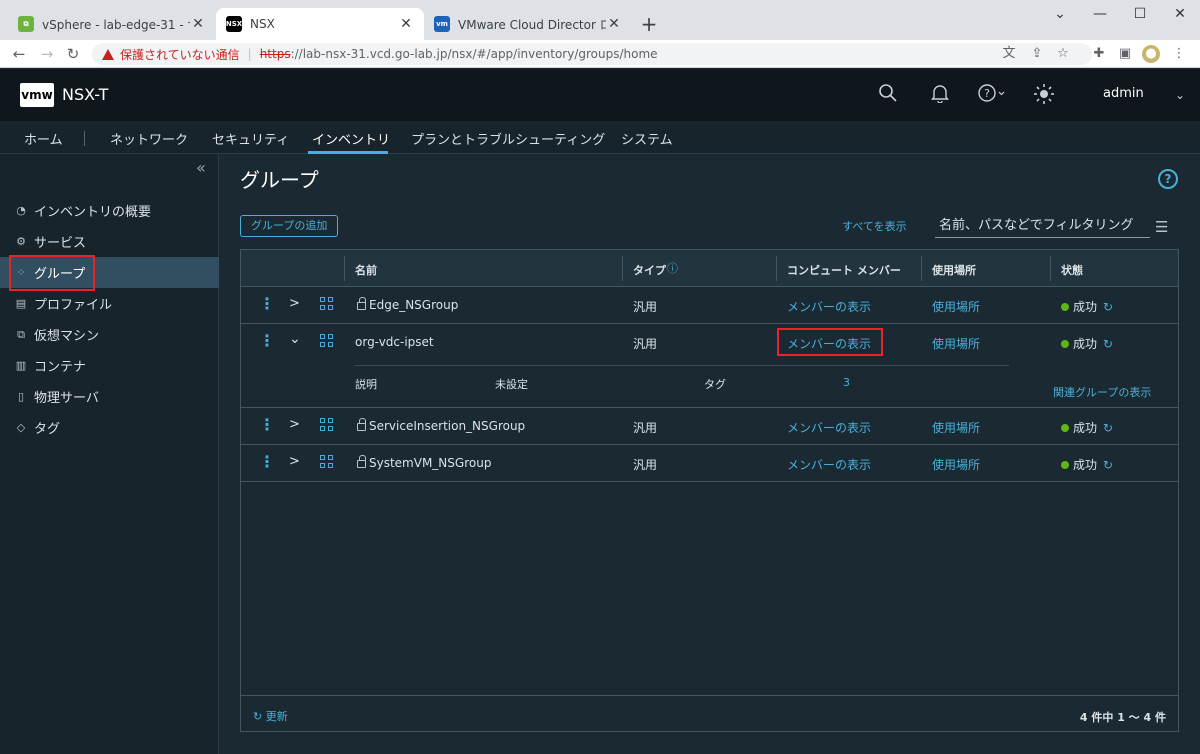 This screenshot has width=1200, height=754. I want to click on detail-desc-label: 説明, so click(366, 384).